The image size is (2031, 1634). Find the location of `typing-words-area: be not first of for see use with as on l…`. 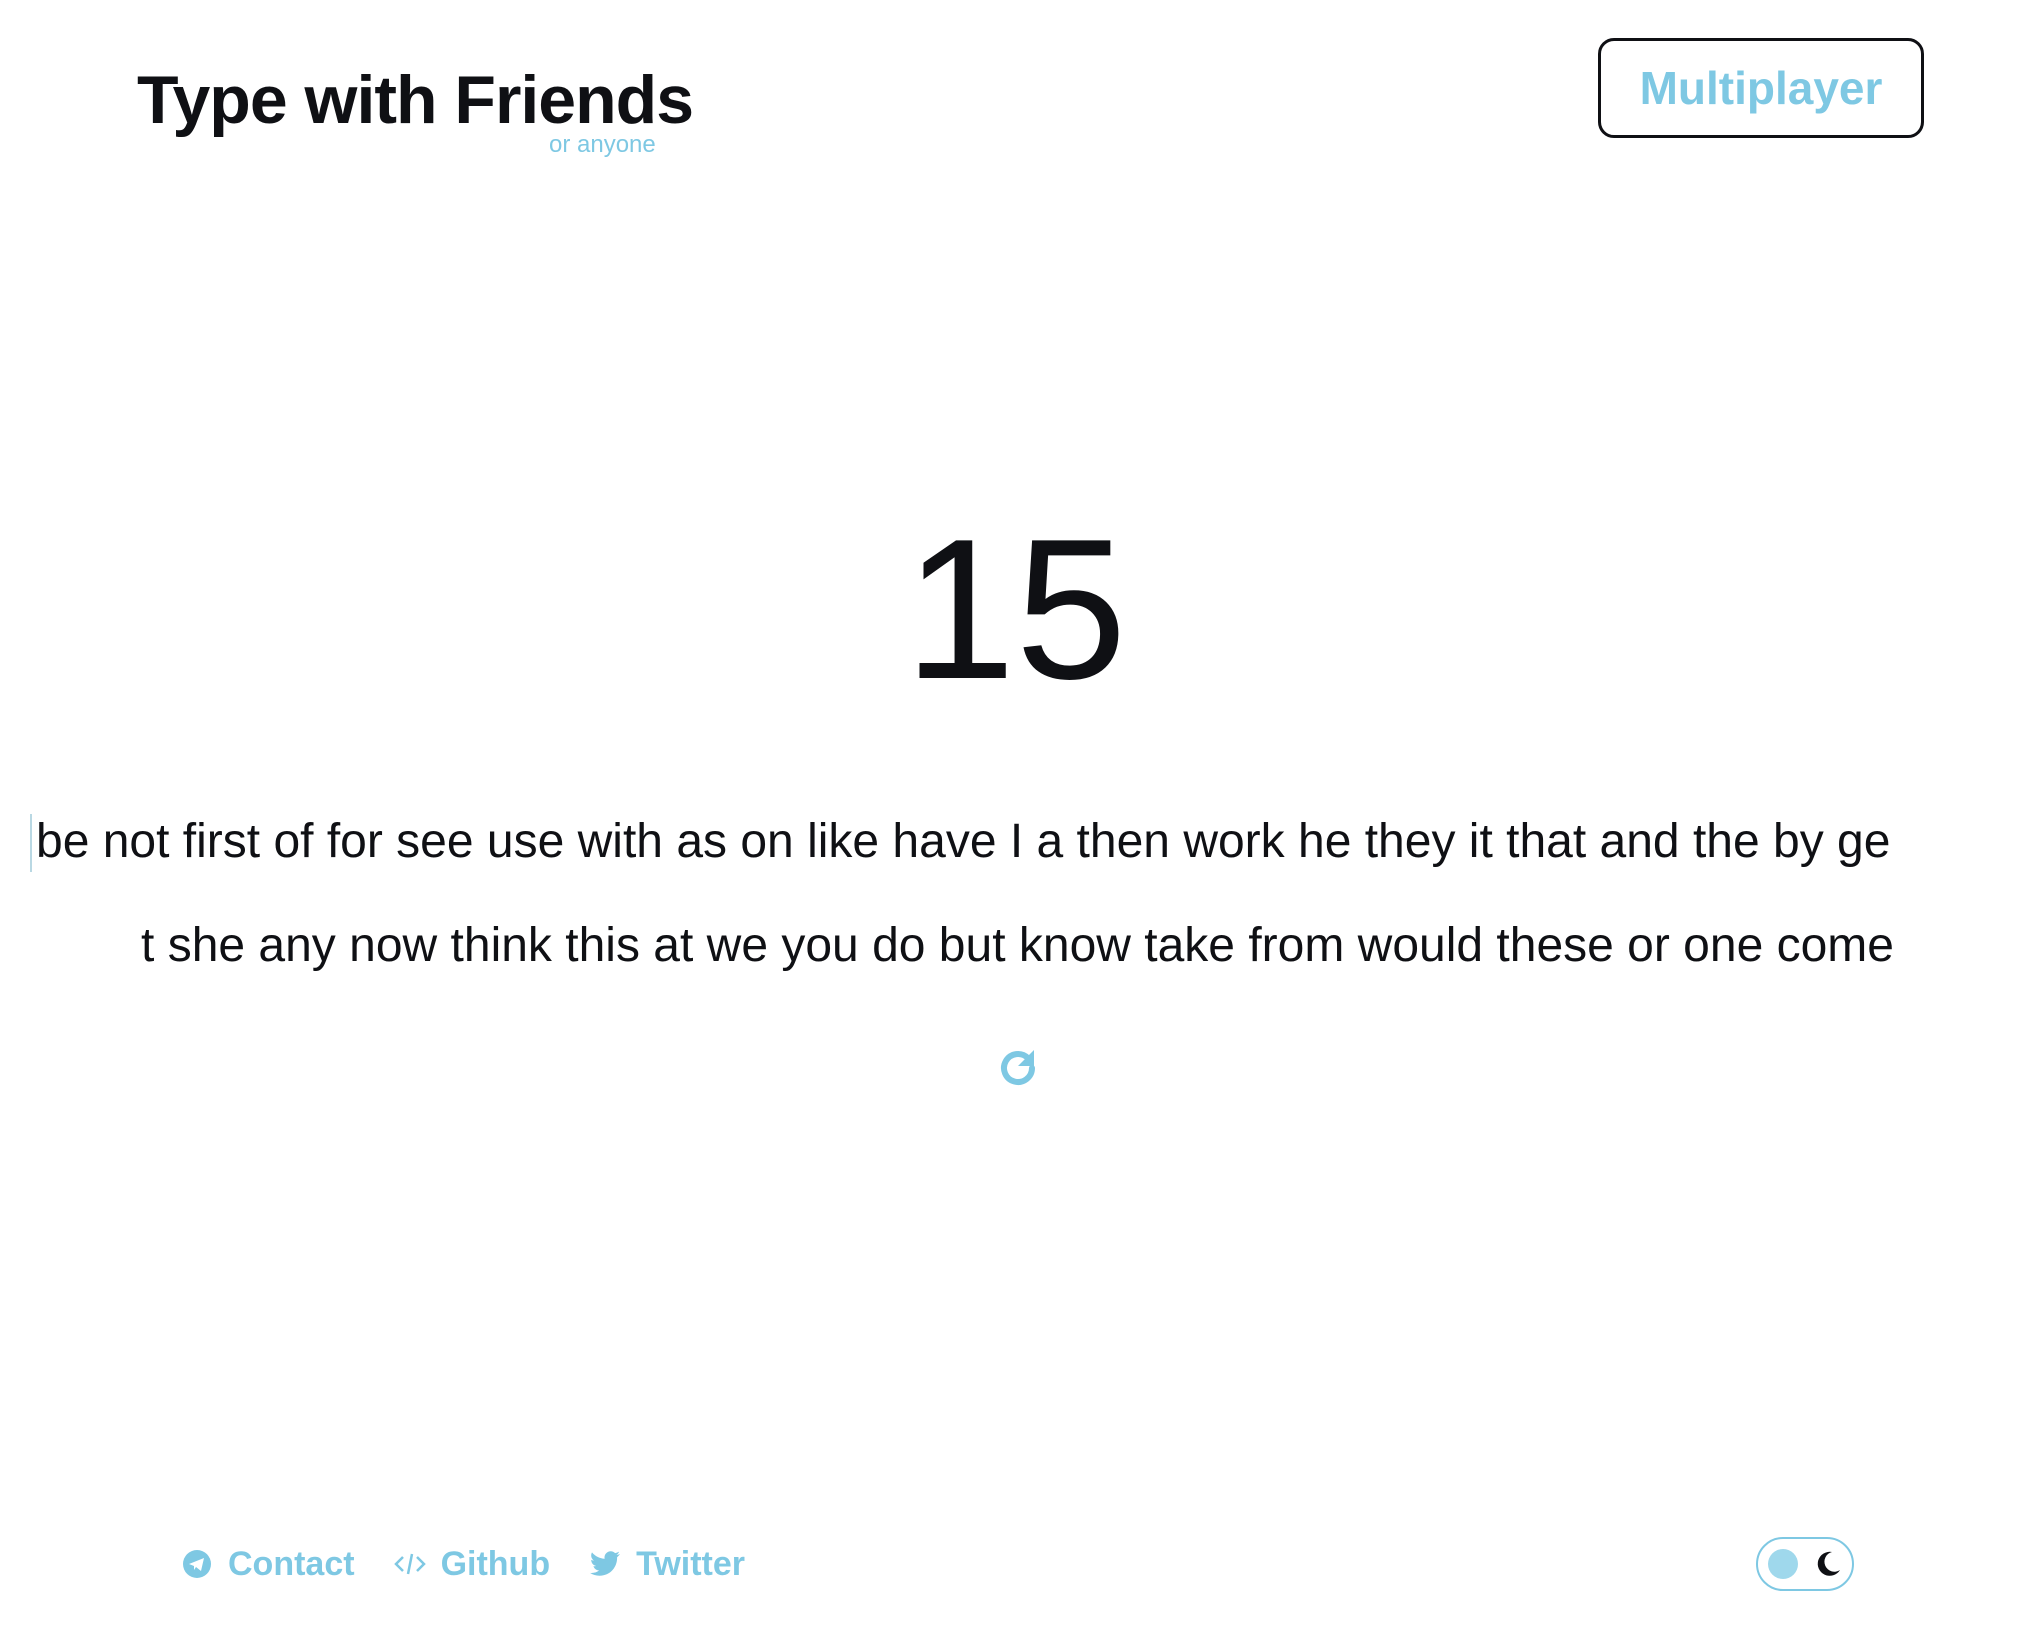

typing-words-area: be not first of for see use with as on l… is located at coordinates (1017, 894).